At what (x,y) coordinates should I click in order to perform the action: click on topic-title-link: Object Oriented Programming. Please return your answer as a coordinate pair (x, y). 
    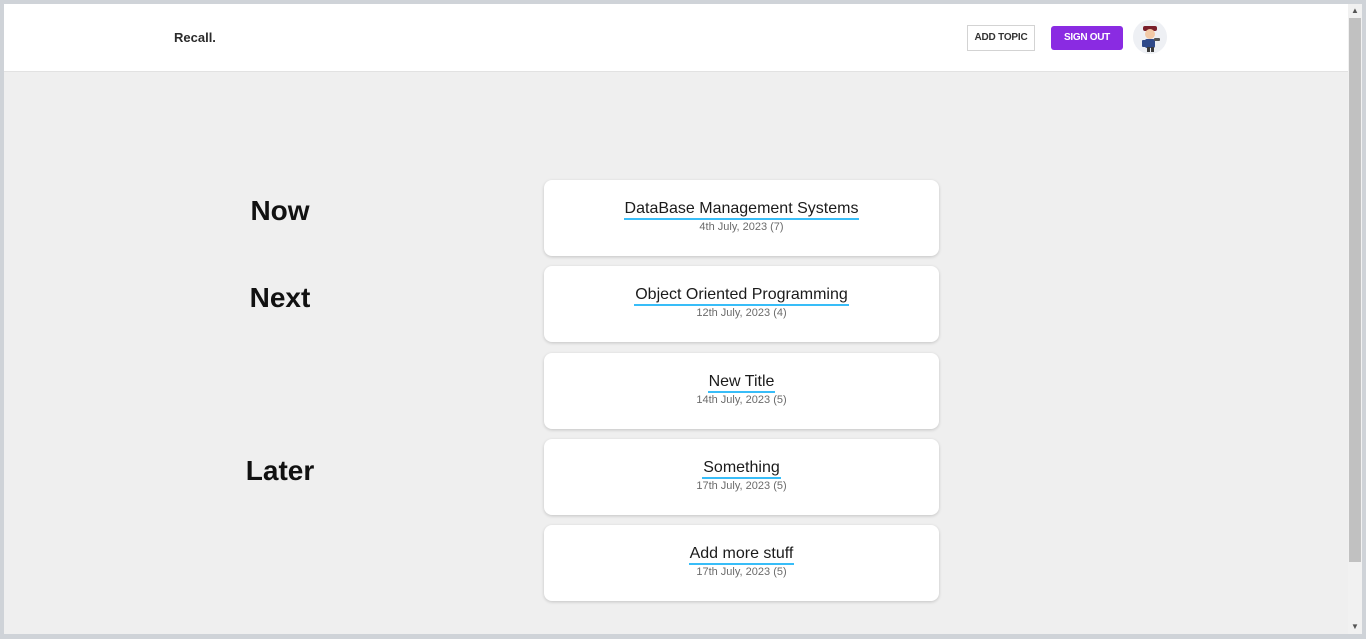
    Looking at the image, I should click on (741, 296).